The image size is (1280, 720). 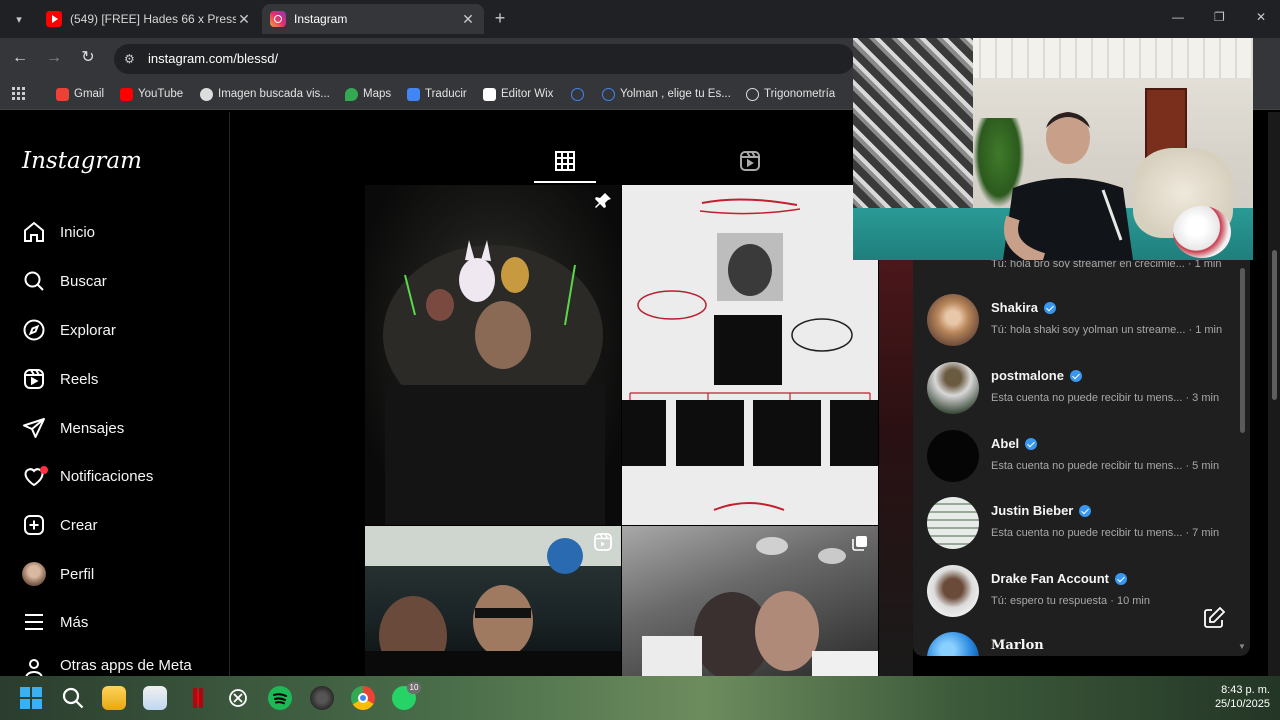 What do you see at coordinates (238, 698) in the screenshot?
I see `chatgpt-icon` at bounding box center [238, 698].